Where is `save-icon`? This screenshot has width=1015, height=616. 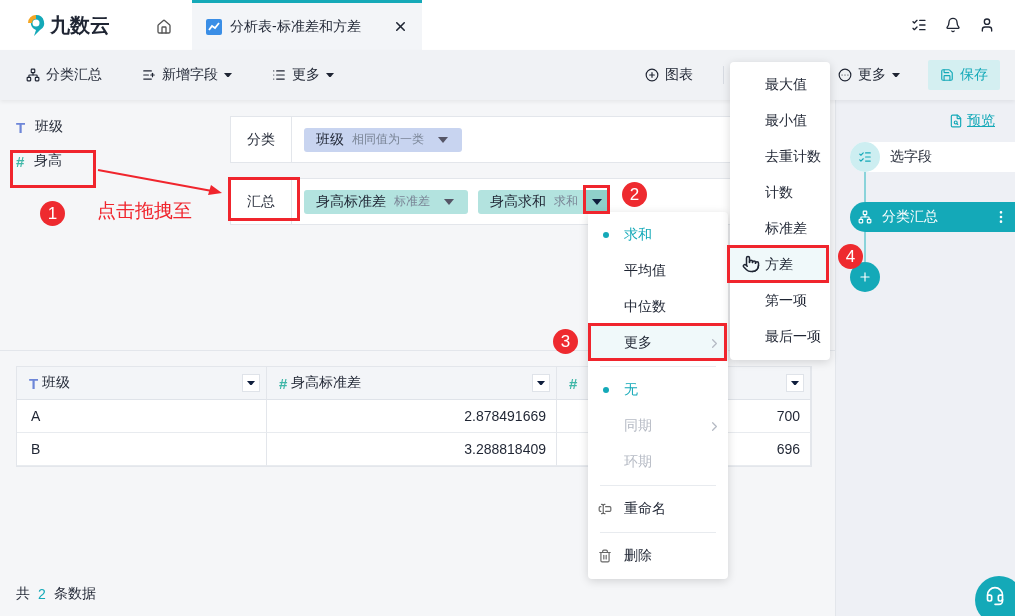
save-icon is located at coordinates (947, 75).